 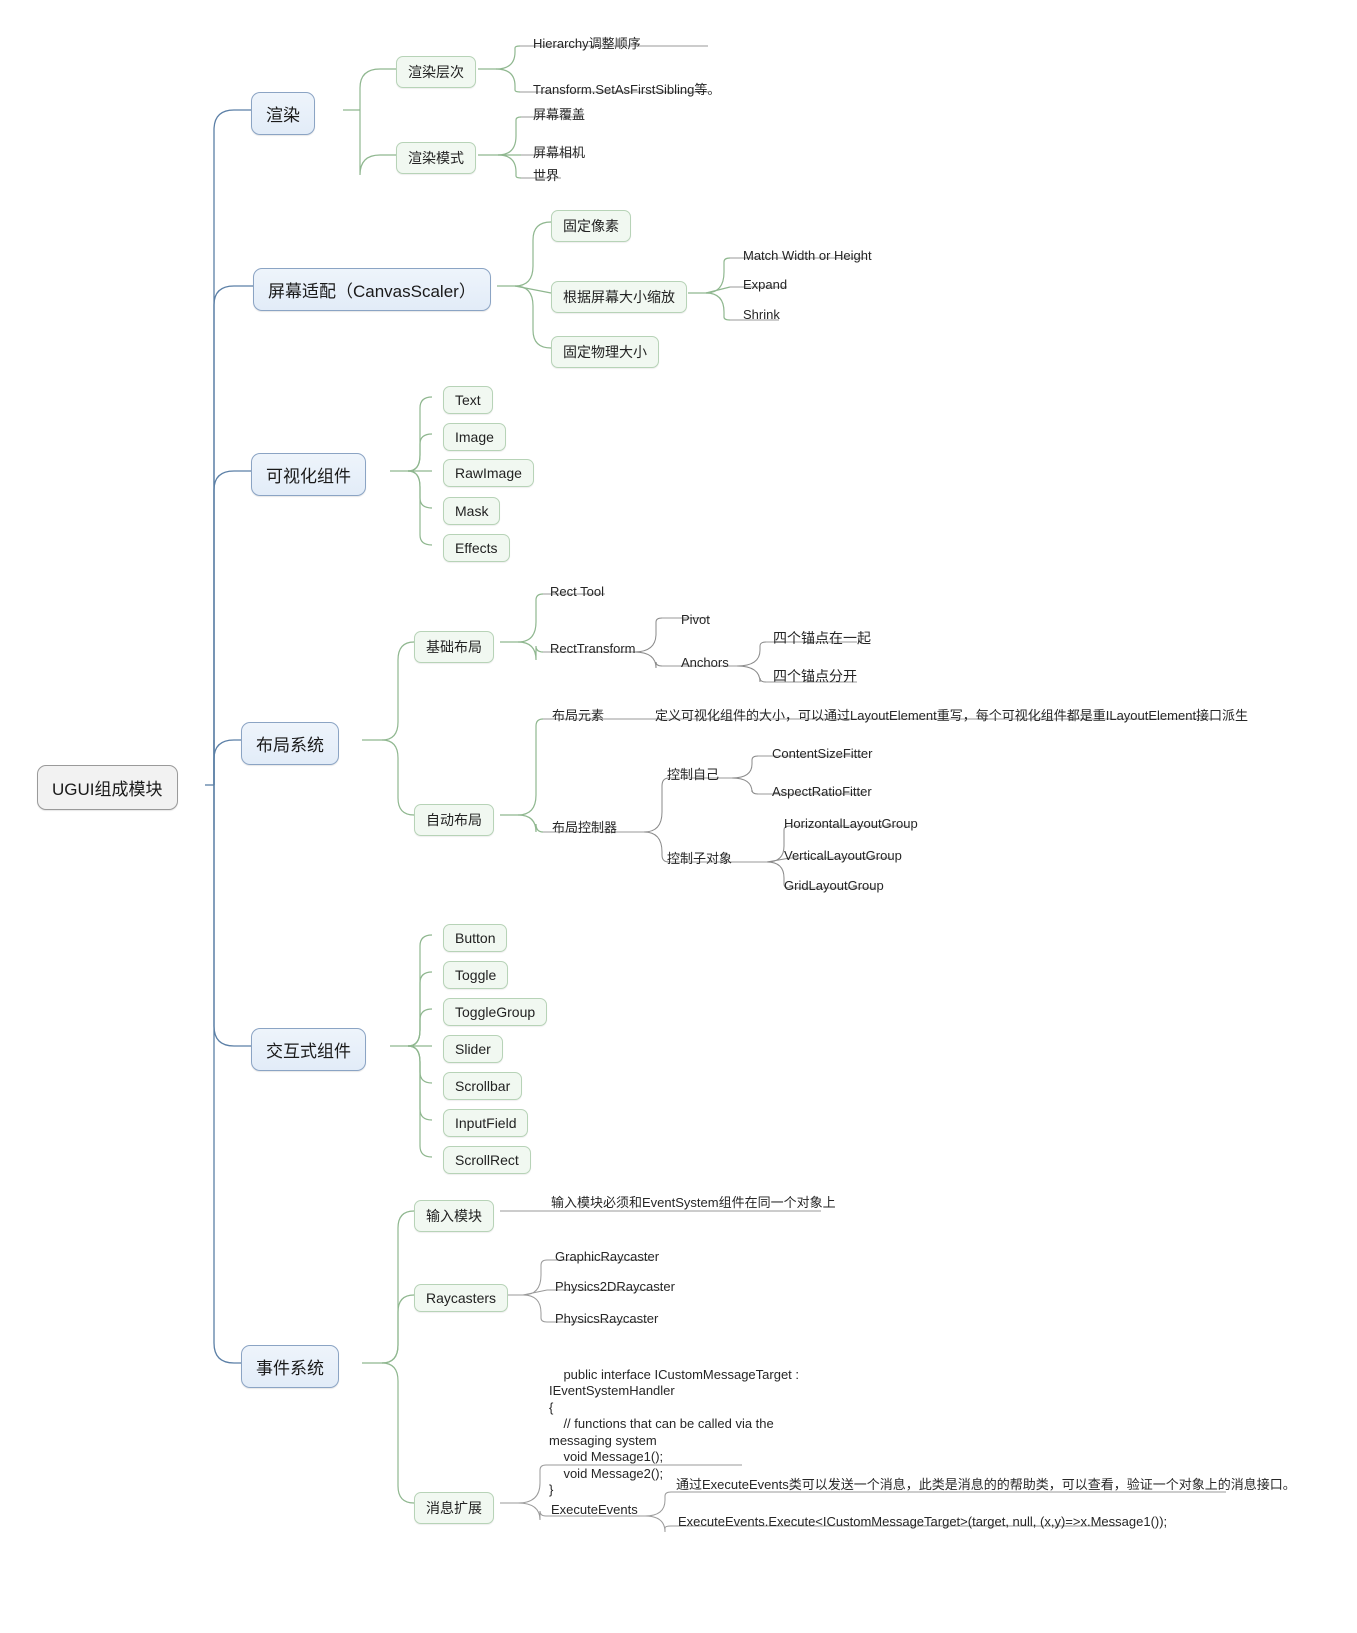 I want to click on leaf-physics2d-raycaster: Physics2DRaycaster, so click(x=615, y=1287).